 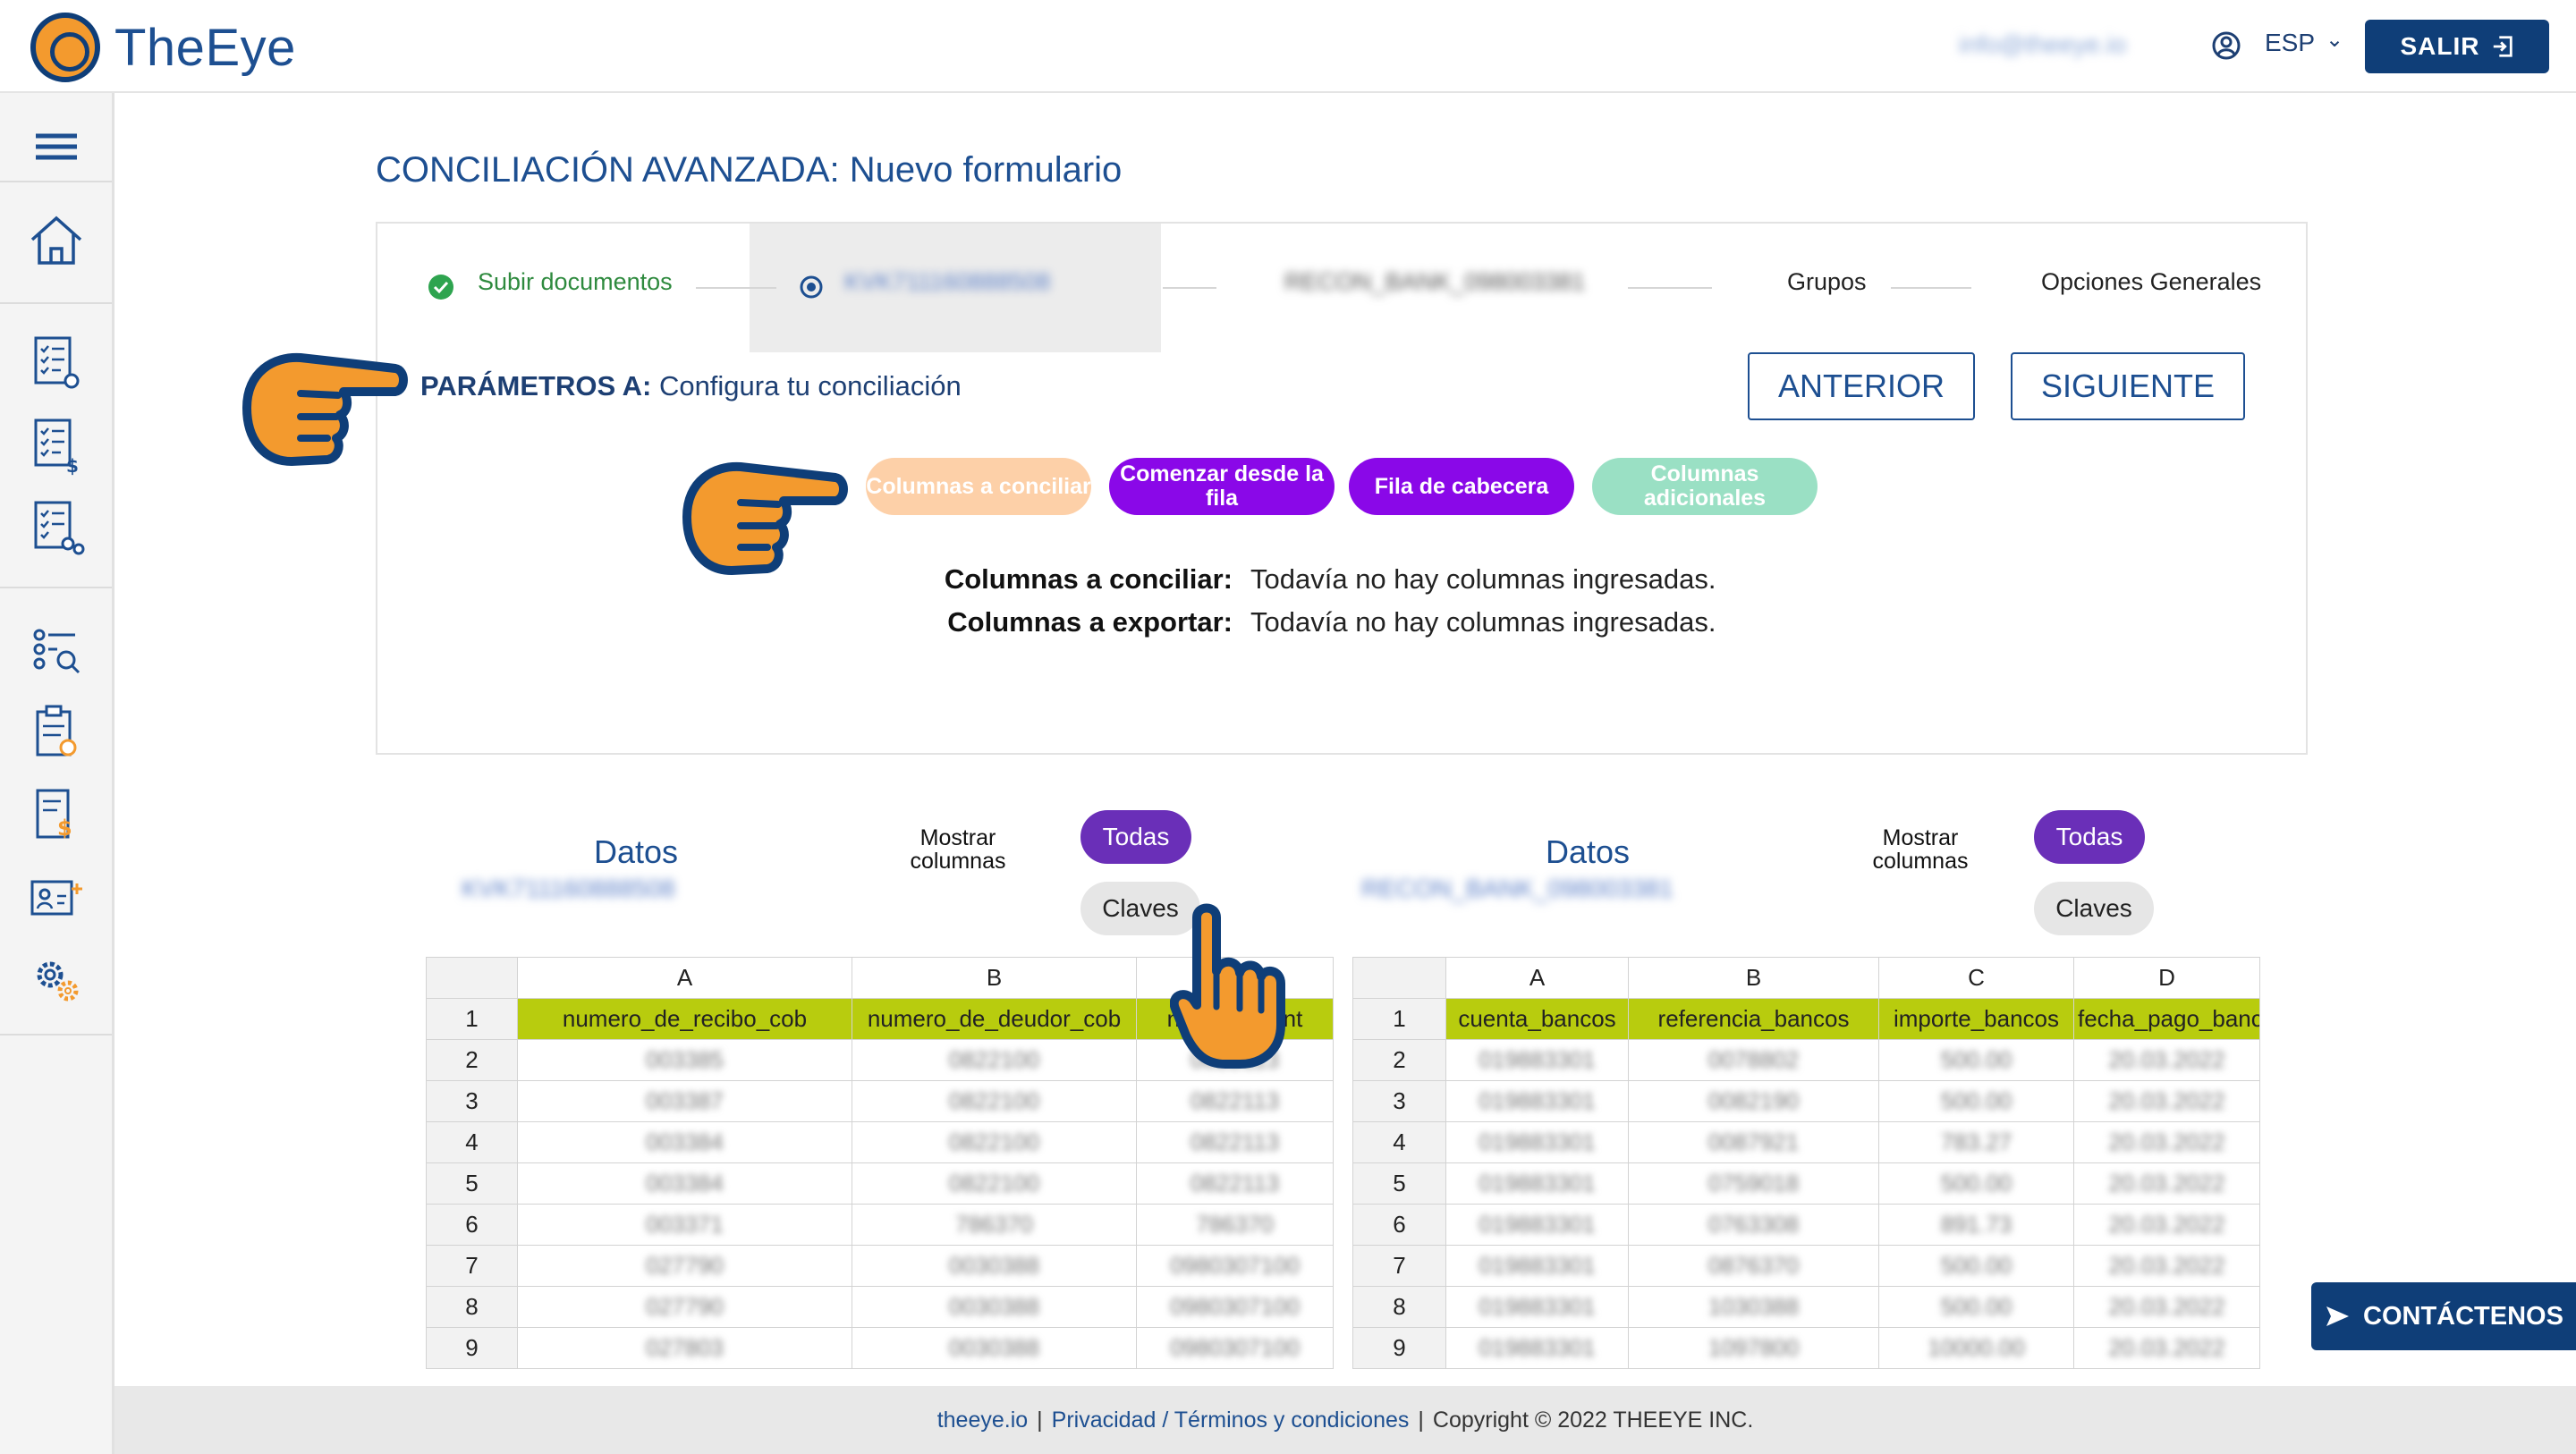 I want to click on search-list-icon, so click(x=56, y=650).